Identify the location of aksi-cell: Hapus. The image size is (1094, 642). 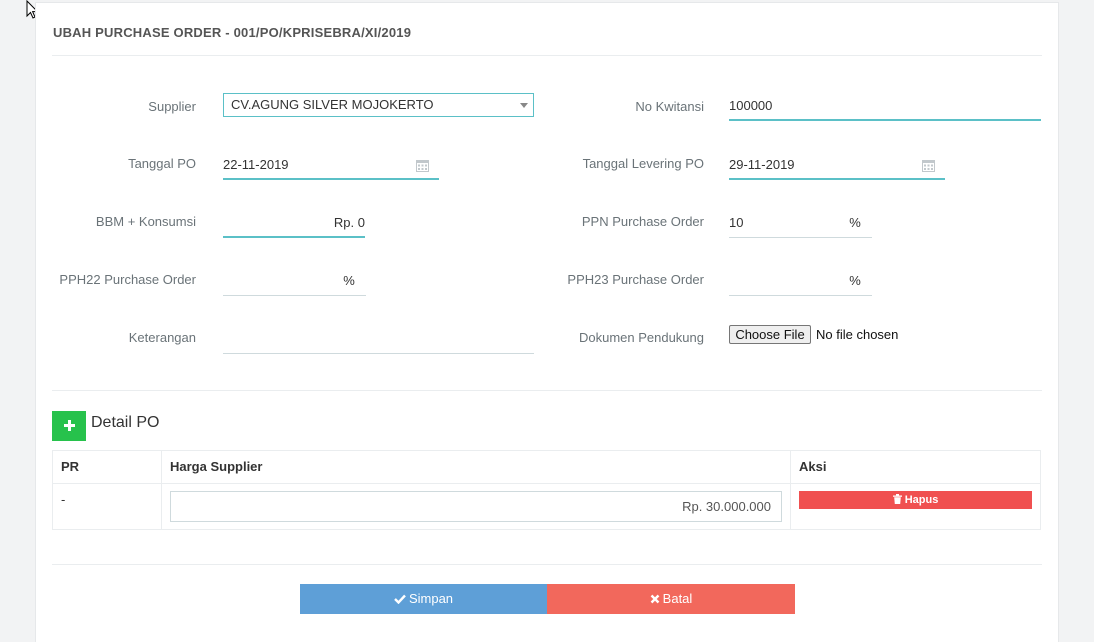
(915, 506).